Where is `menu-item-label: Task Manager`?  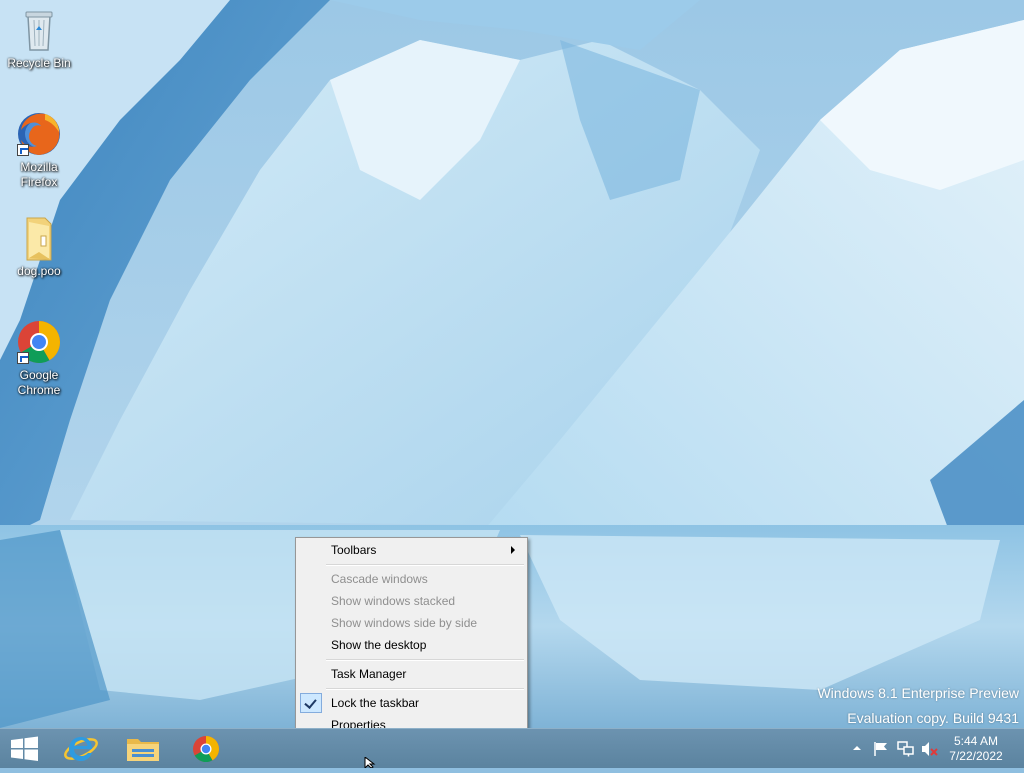 menu-item-label: Task Manager is located at coordinates (369, 674).